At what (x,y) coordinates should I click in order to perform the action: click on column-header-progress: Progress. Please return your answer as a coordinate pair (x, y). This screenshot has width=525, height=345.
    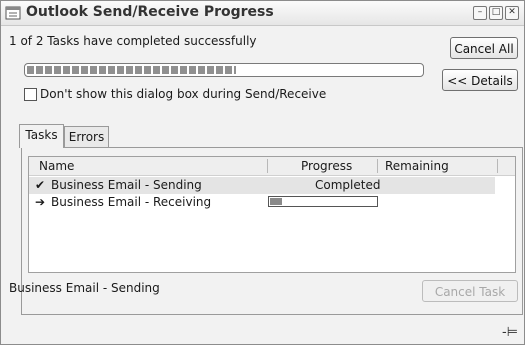
    Looking at the image, I should click on (326, 166).